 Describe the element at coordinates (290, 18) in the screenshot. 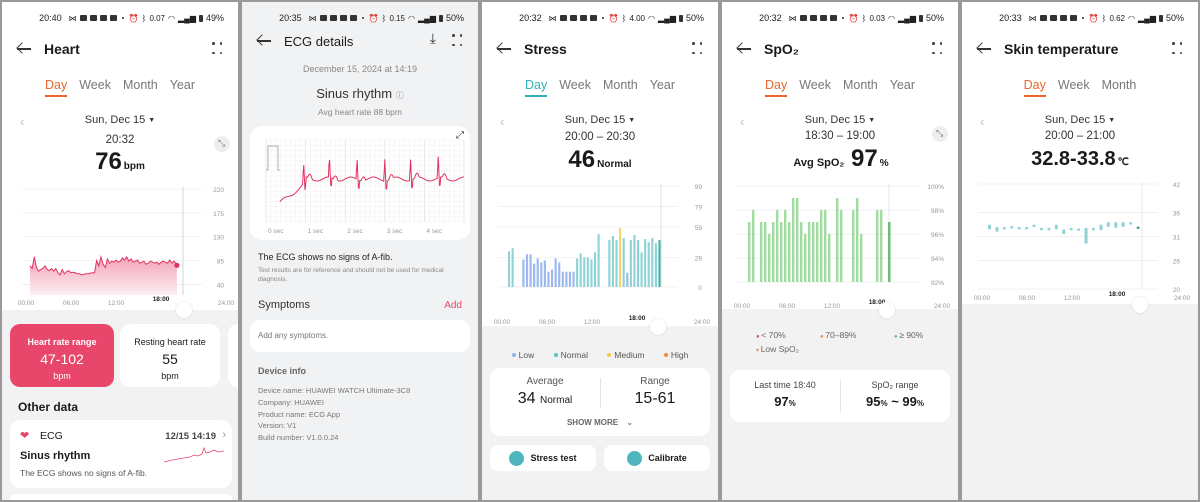

I see `status-time: 20:35` at that location.